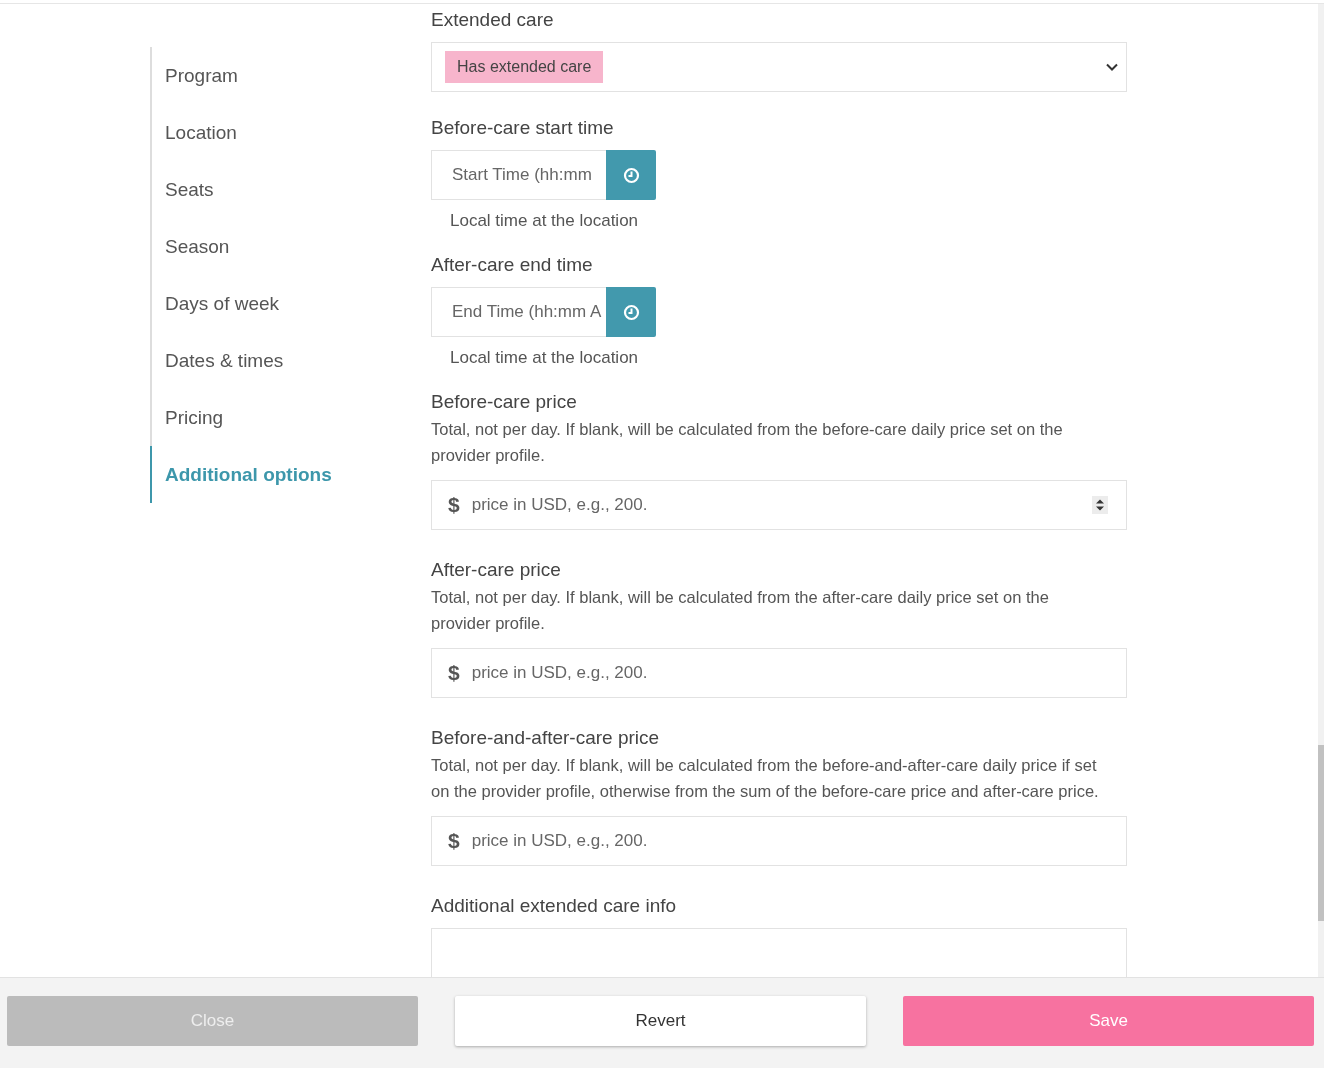 The image size is (1324, 1068). I want to click on field-label: After-care price, so click(496, 570).